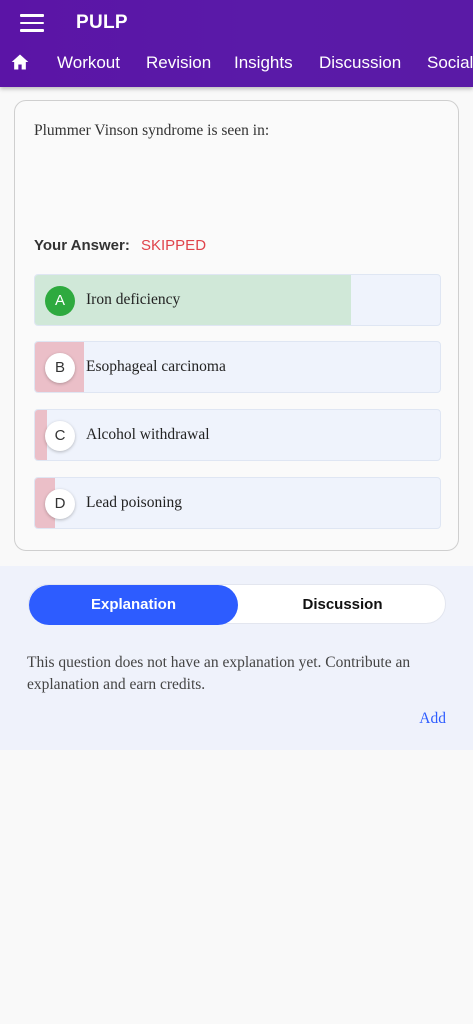  I want to click on add-explanation-link: Add, so click(432, 719).